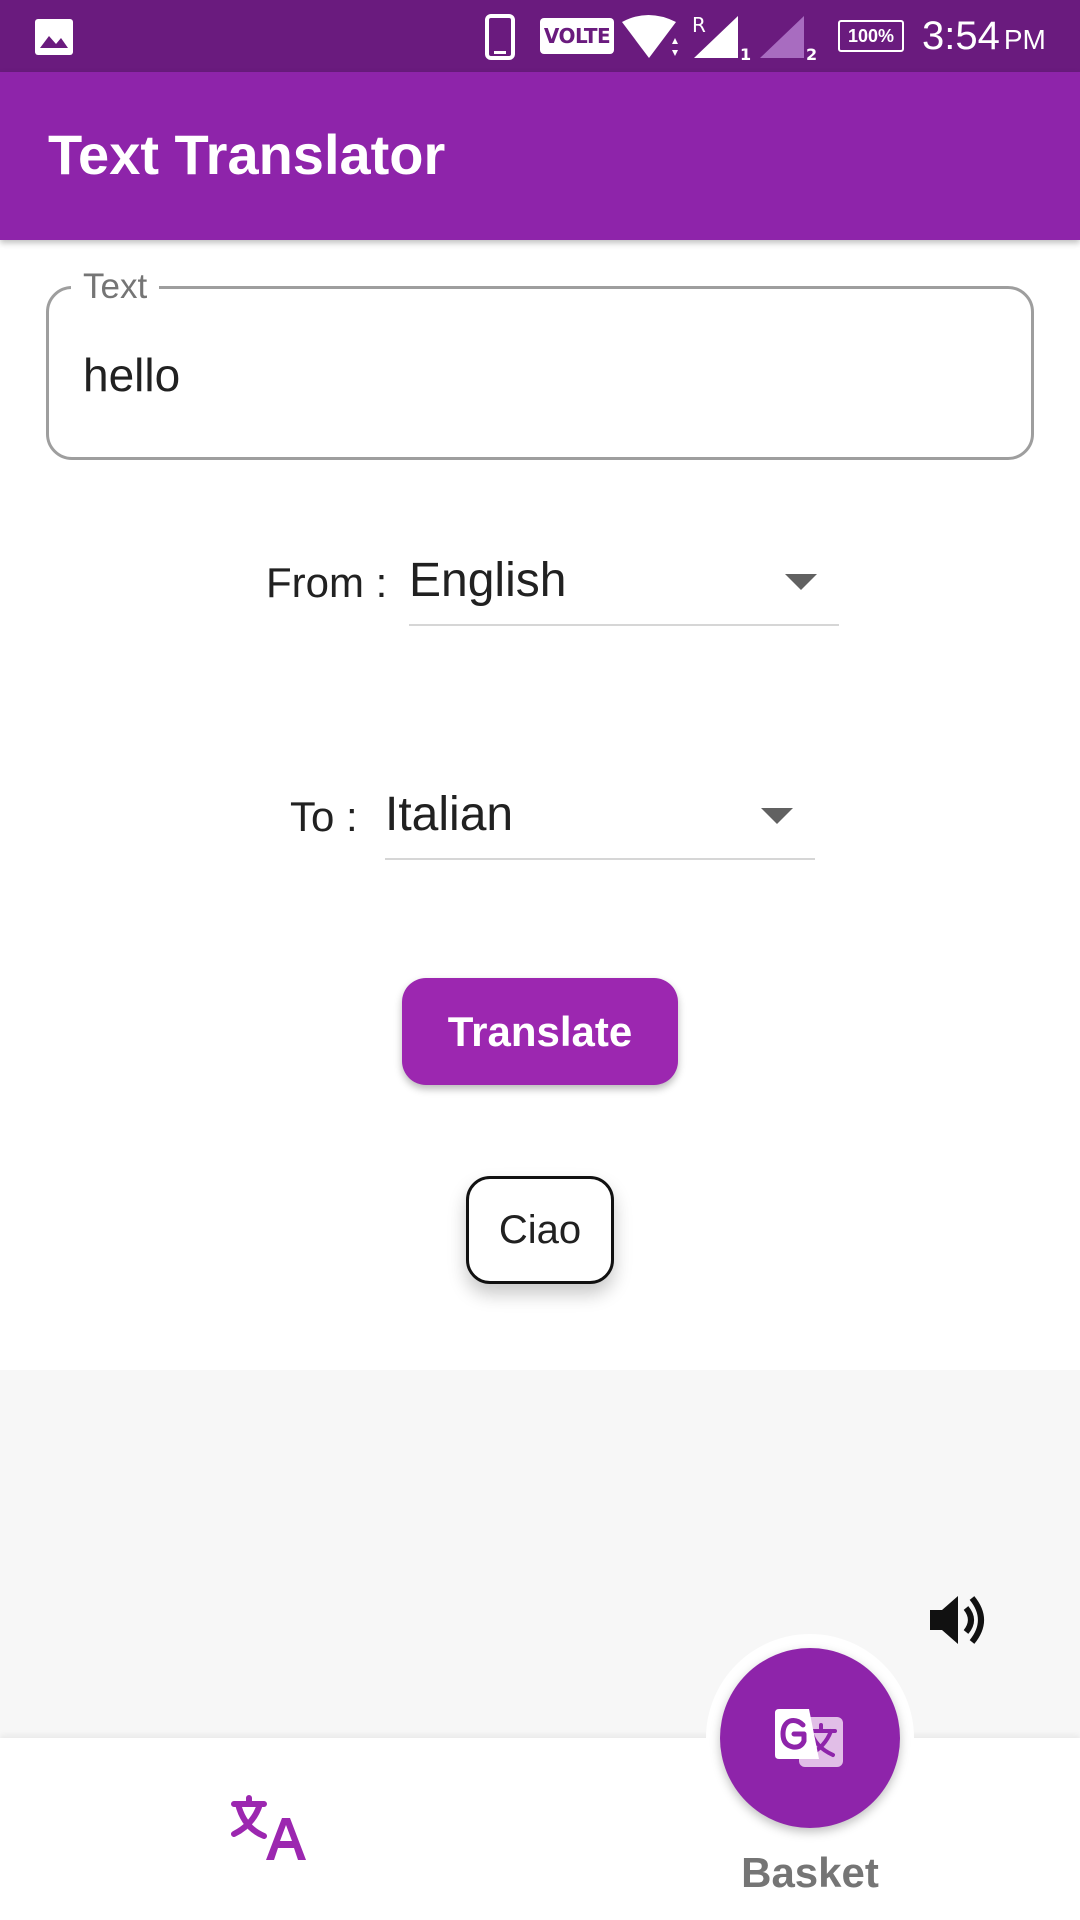 This screenshot has height=1920, width=1080. Describe the element at coordinates (811, 53) in the screenshot. I see `sim2-number: 2` at that location.